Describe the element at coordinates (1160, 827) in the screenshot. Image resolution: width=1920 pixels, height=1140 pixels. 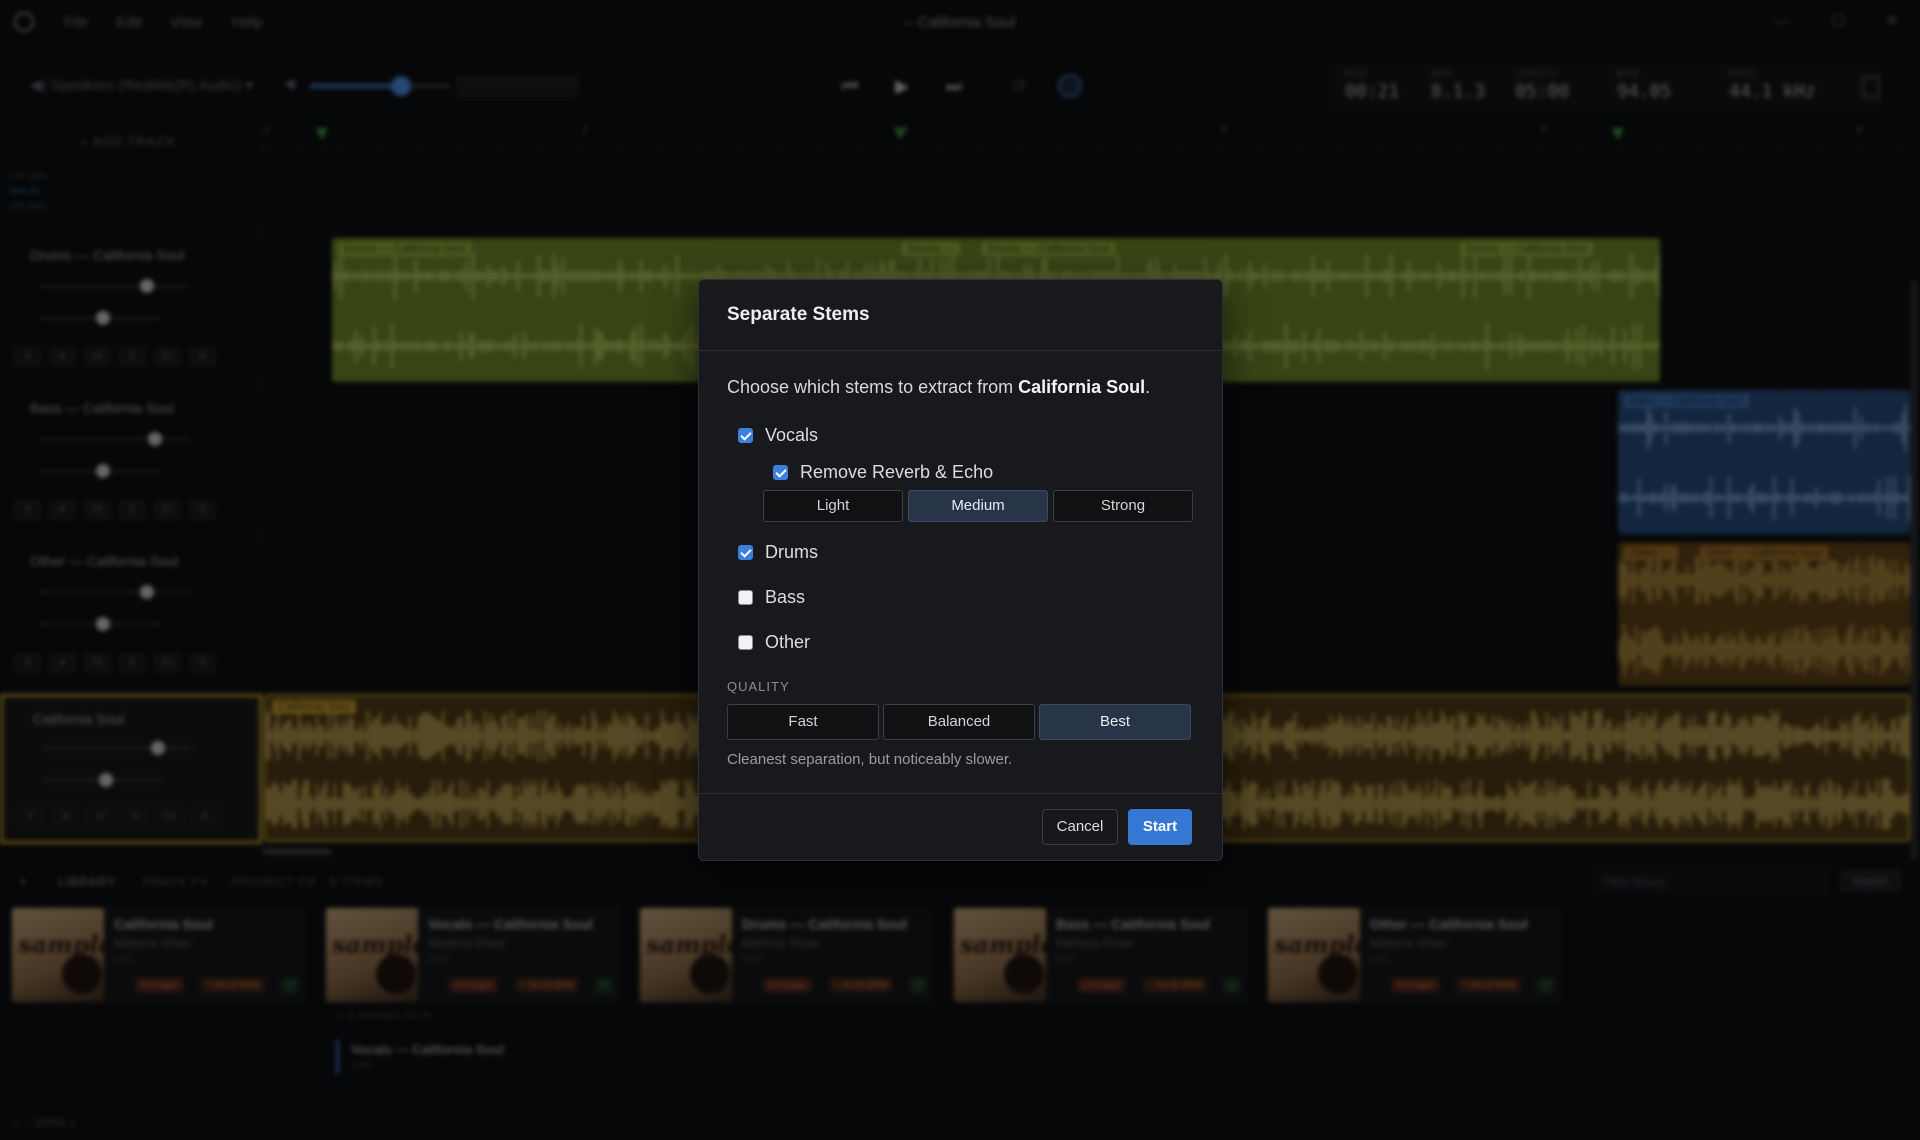
I see `start-button: Start` at that location.